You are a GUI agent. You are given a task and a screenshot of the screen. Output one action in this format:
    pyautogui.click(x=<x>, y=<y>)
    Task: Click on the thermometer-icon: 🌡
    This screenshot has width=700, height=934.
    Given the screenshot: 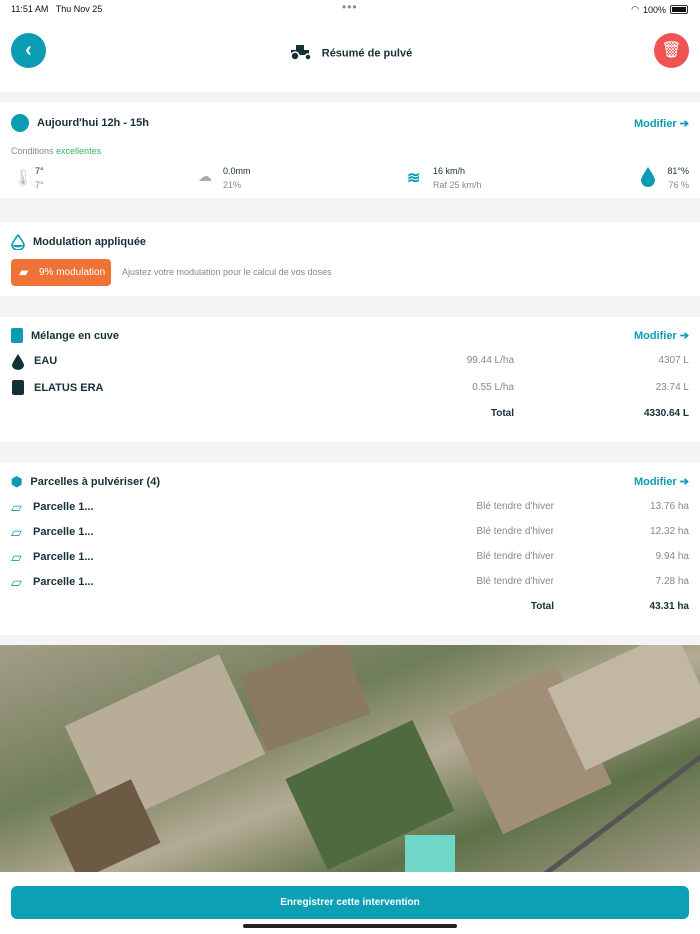 What is the action you would take?
    pyautogui.click(x=23, y=178)
    